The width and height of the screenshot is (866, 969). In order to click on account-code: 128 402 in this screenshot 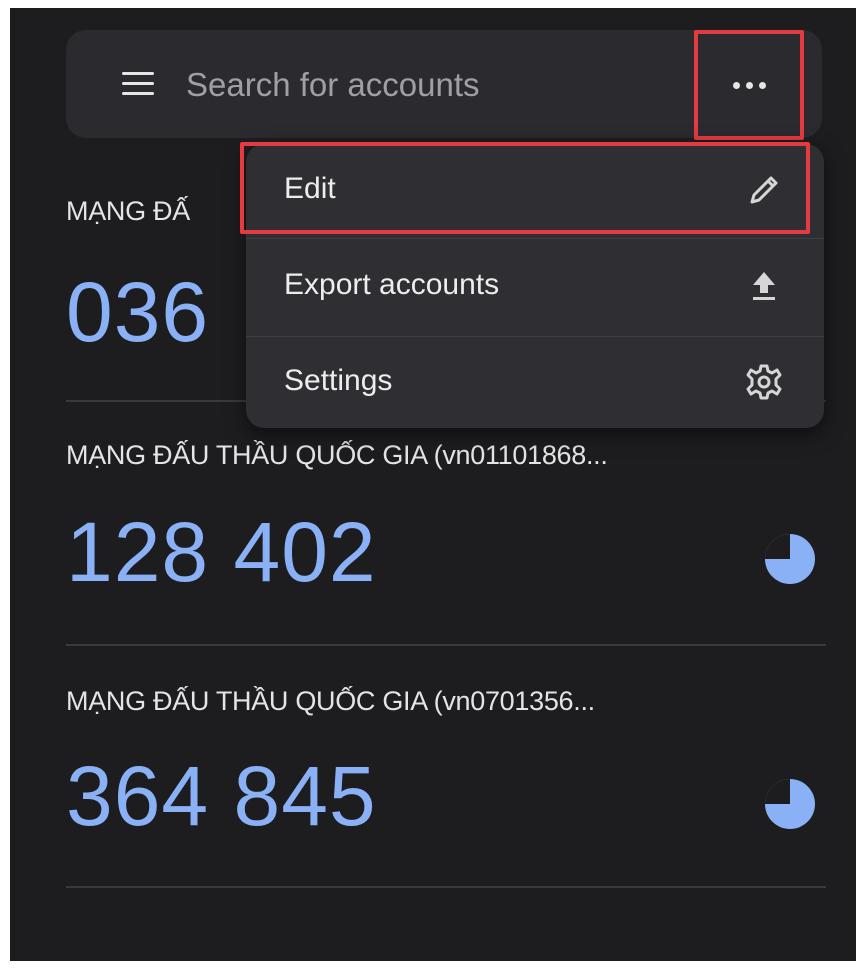, I will do `click(221, 552)`.